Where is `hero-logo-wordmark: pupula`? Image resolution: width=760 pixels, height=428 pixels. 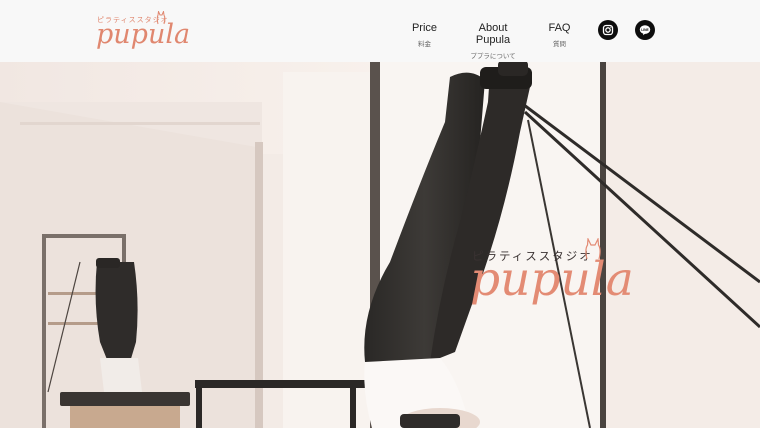 hero-logo-wordmark: pupula is located at coordinates (552, 279).